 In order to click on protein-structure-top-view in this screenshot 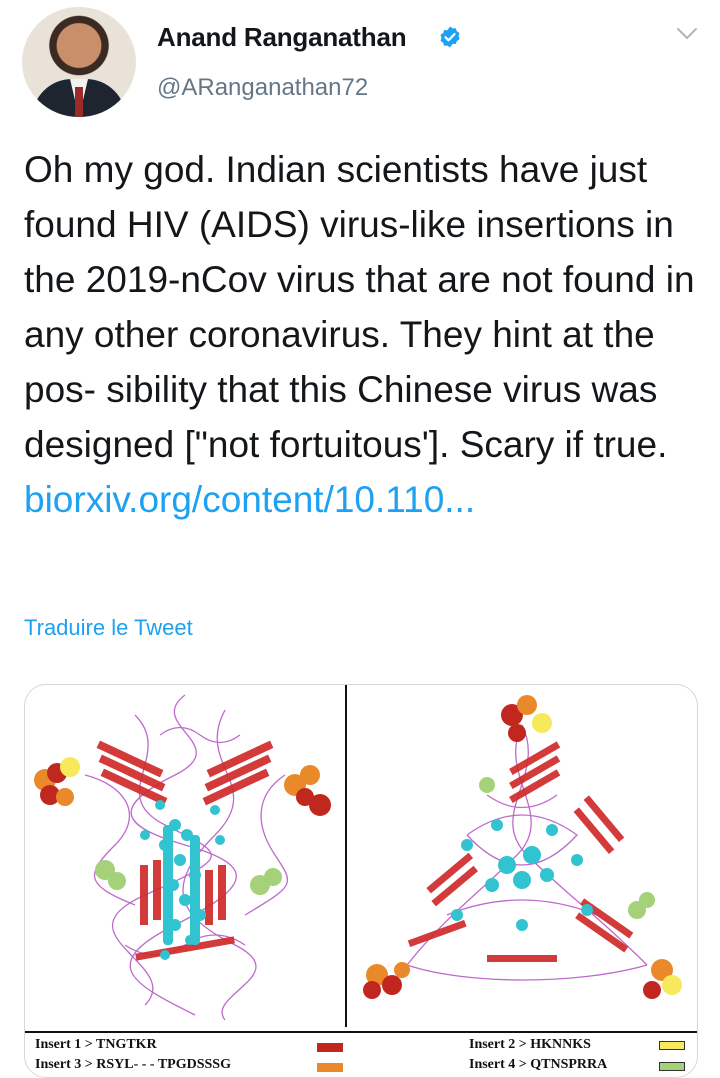, I will do `click(522, 847)`.